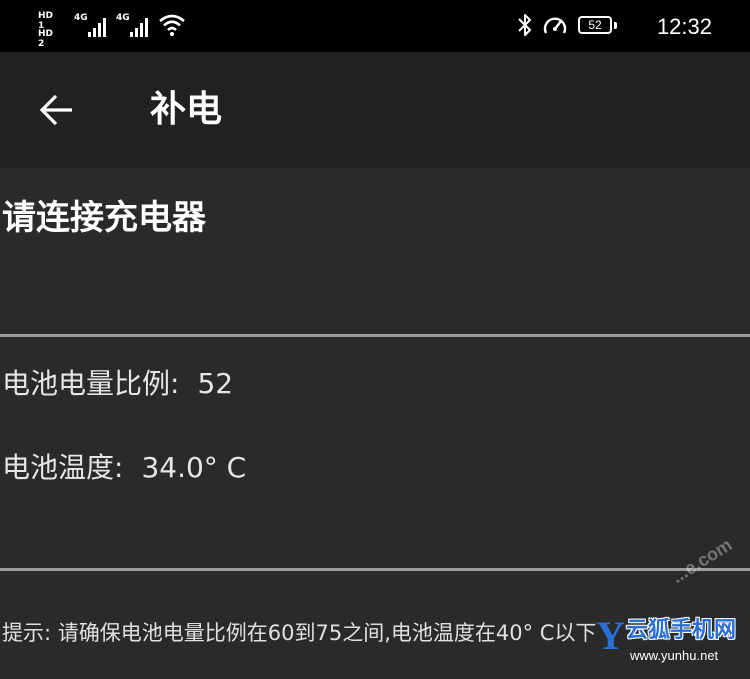 The image size is (750, 679). What do you see at coordinates (674, 655) in the screenshot?
I see `watermark-url: www.yunhu.net` at bounding box center [674, 655].